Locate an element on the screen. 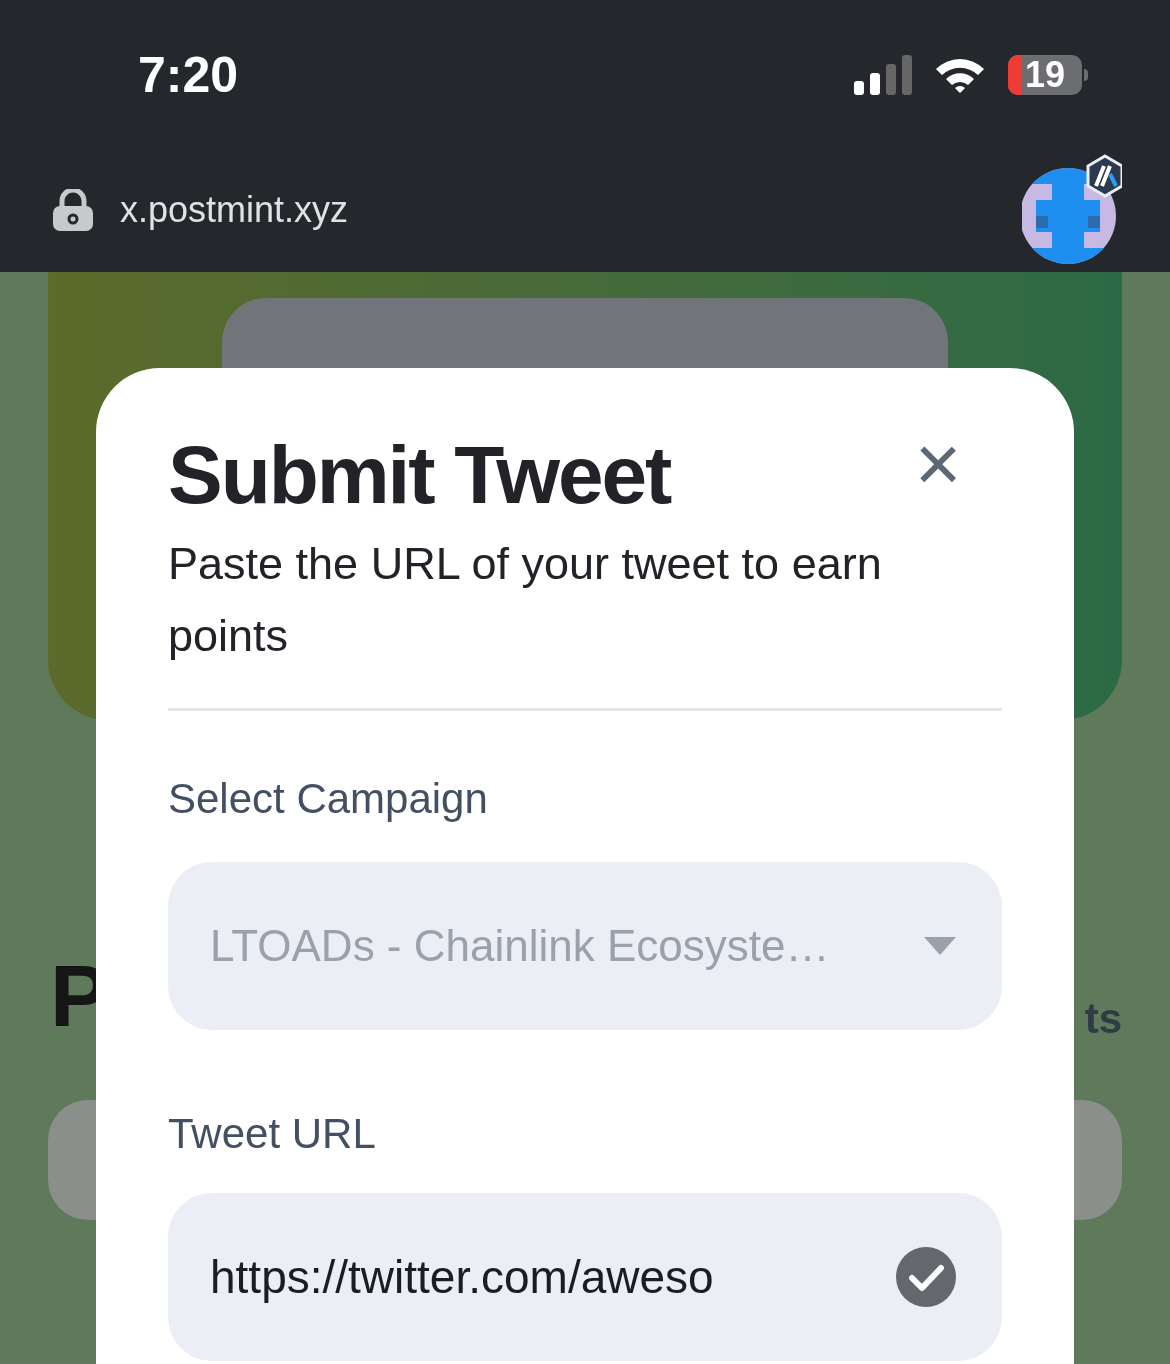 The image size is (1170, 1364). lock-icon is located at coordinates (73, 210).